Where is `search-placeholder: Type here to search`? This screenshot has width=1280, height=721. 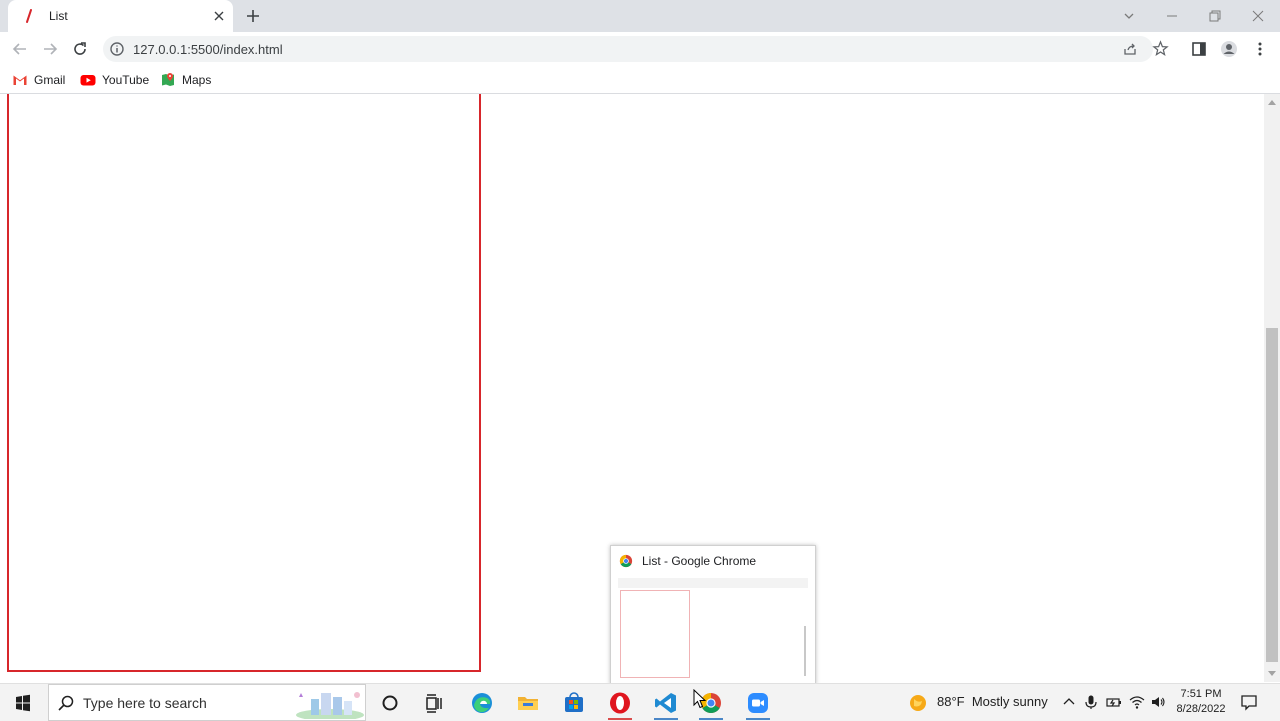
search-placeholder: Type here to search is located at coordinates (145, 703).